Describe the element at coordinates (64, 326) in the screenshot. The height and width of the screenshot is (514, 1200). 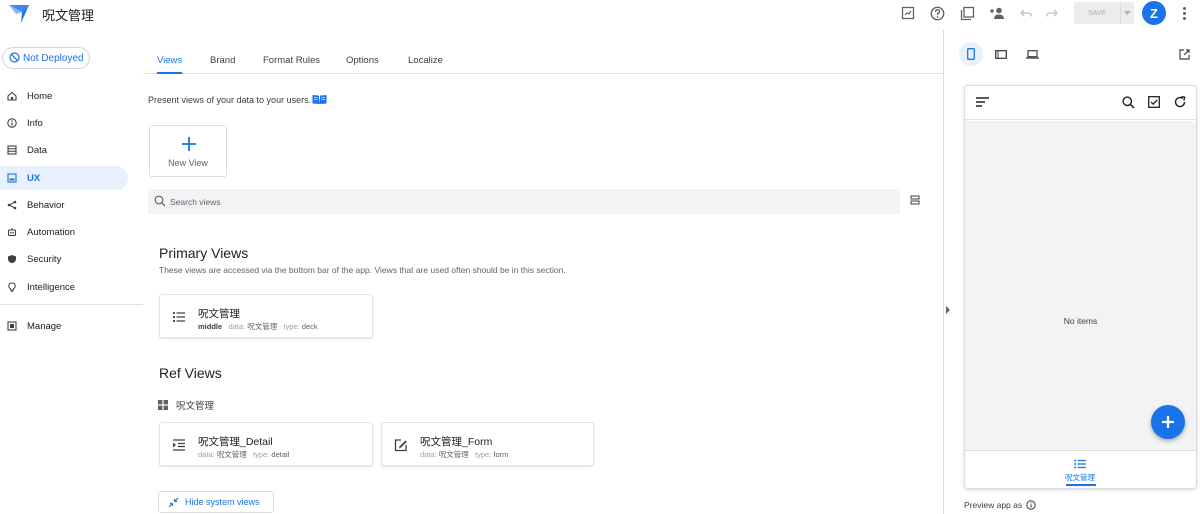
I see `sidebar-item-manage: Manage` at that location.